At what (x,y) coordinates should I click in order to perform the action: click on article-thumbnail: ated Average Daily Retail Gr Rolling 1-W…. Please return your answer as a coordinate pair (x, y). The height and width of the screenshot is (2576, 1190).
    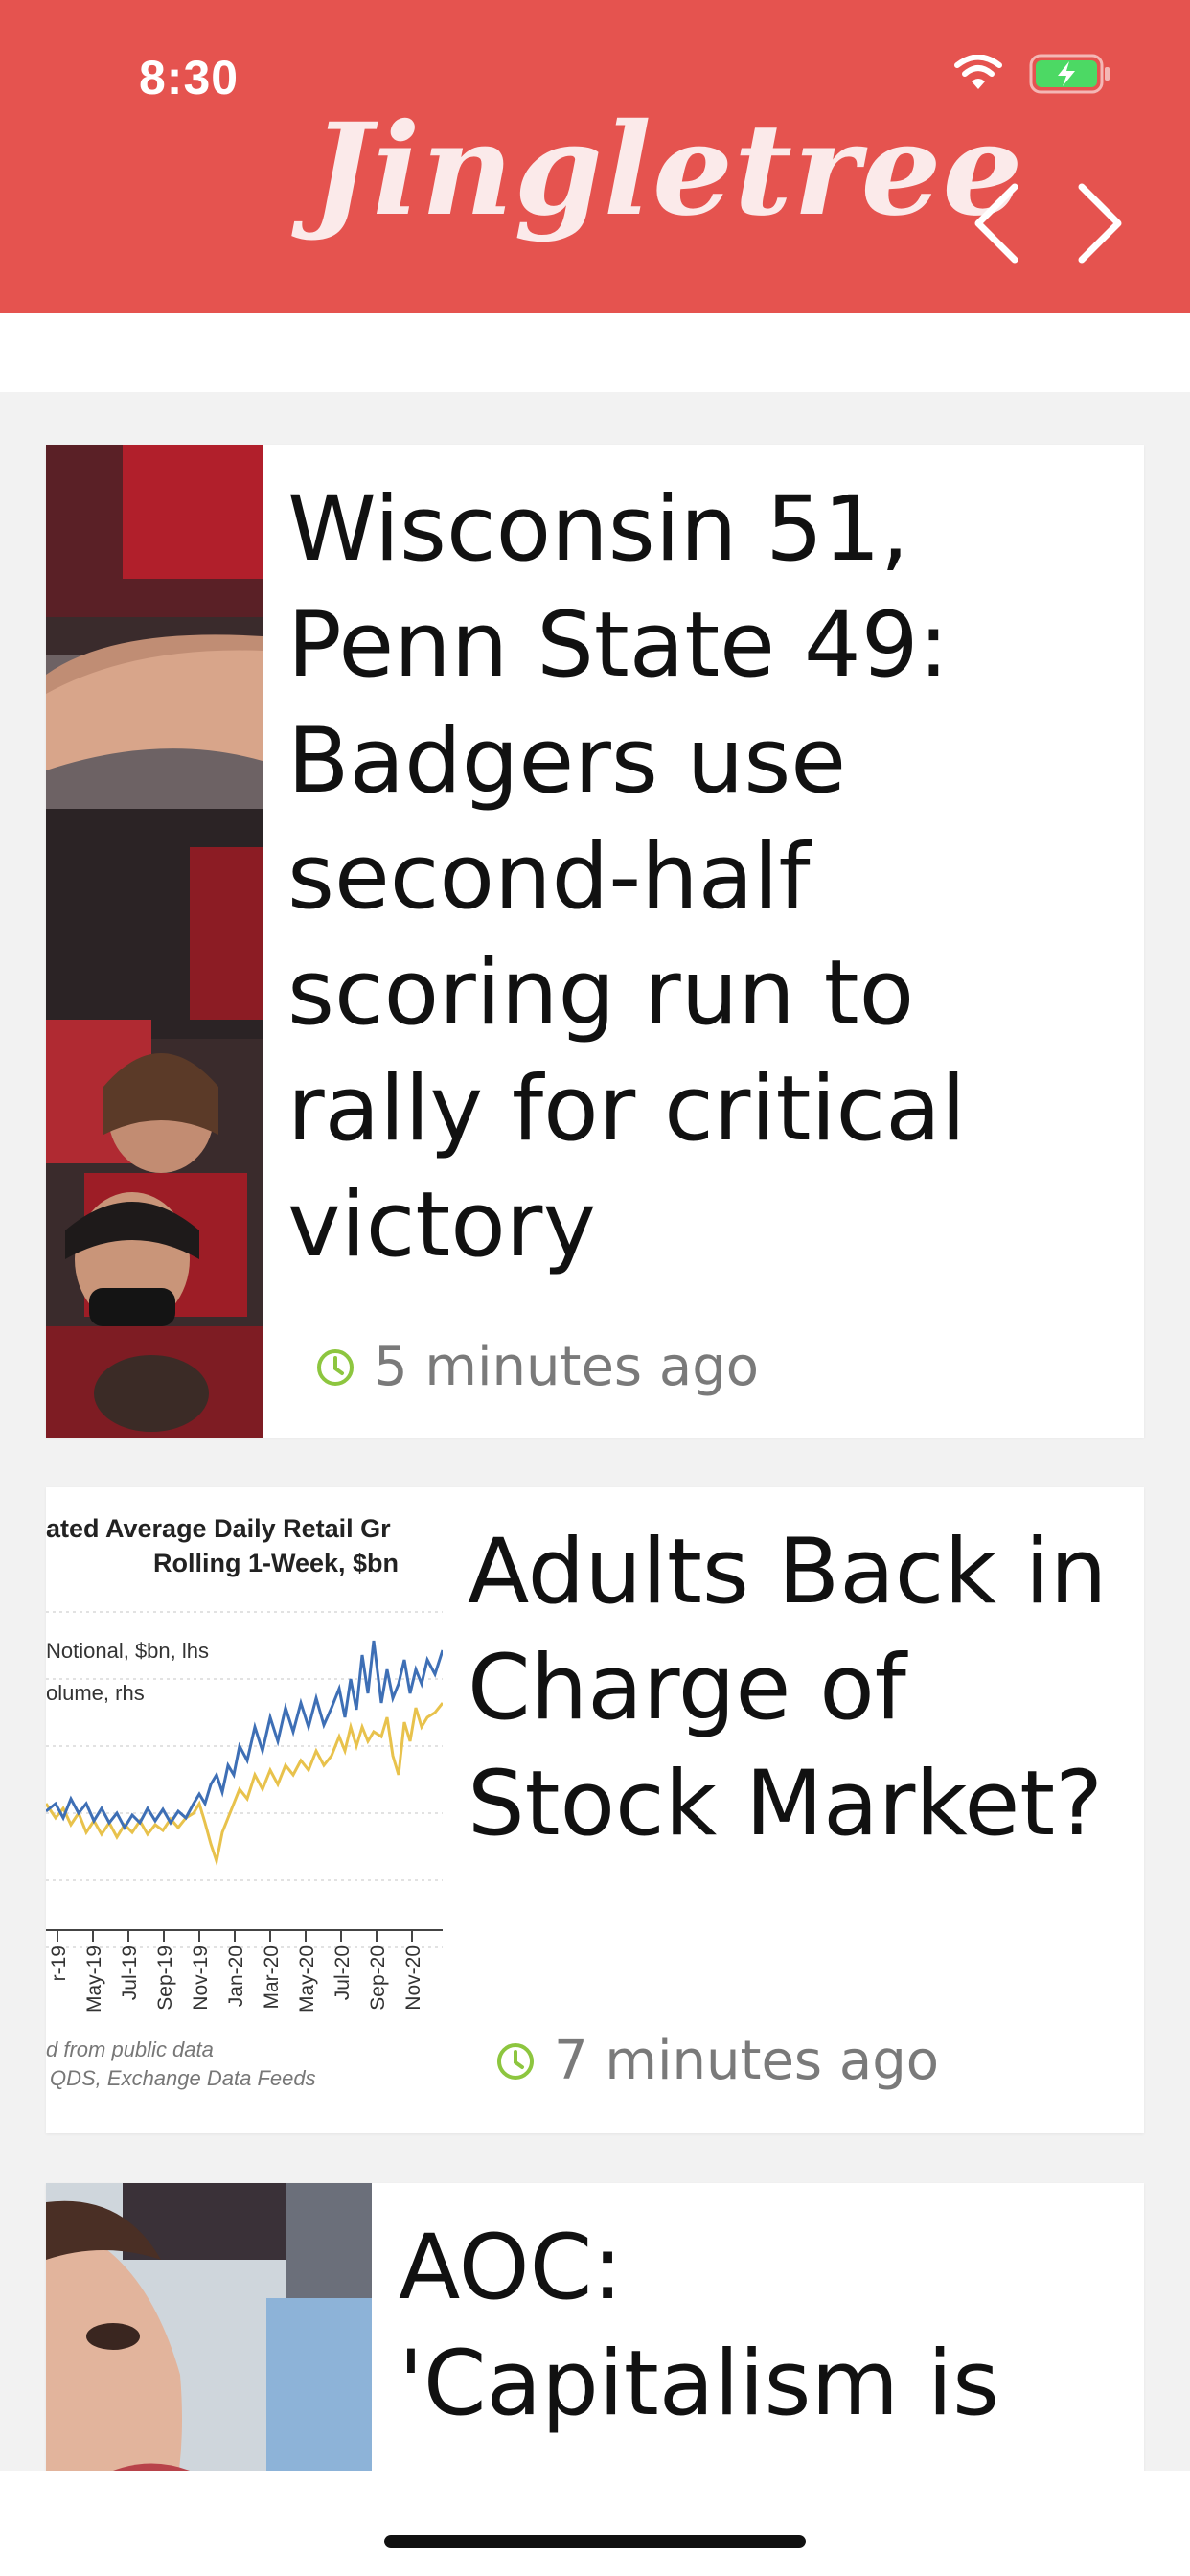
    Looking at the image, I should click on (245, 1810).